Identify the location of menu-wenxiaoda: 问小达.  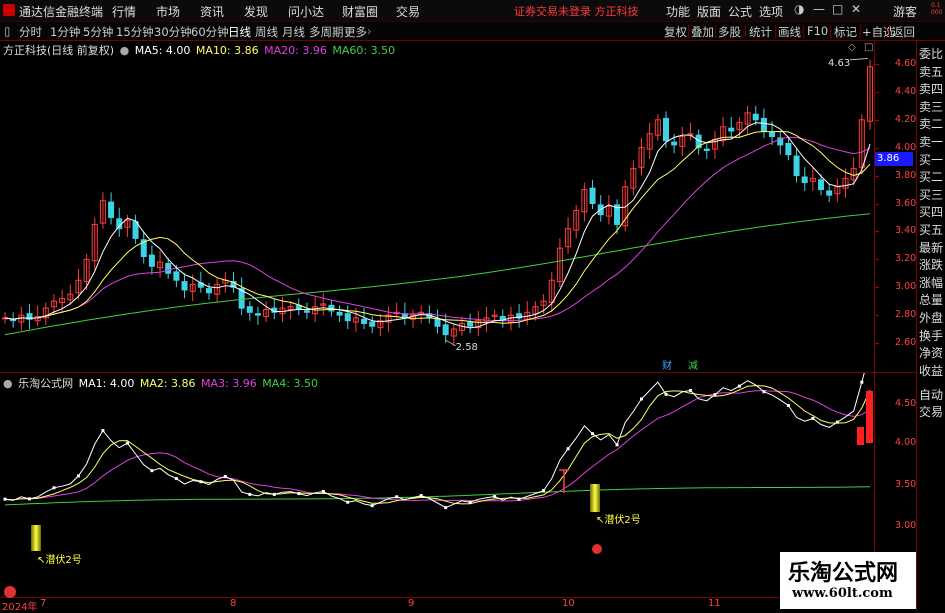
(306, 11).